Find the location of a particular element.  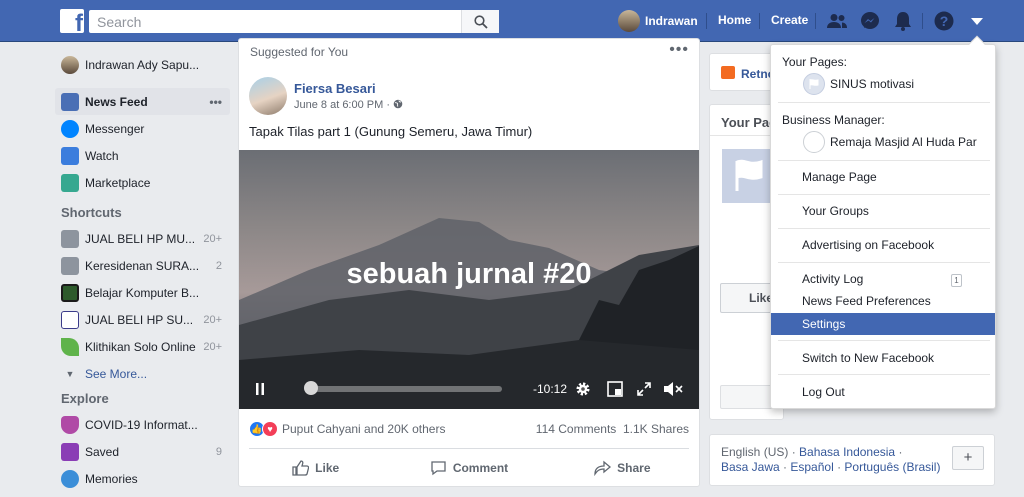

gear-icon is located at coordinates (583, 389).